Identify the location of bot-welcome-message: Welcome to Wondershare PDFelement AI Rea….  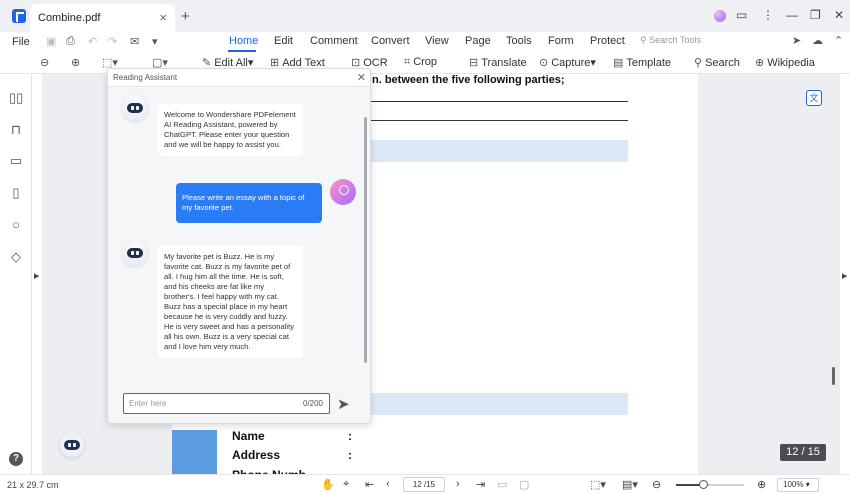
(230, 130).